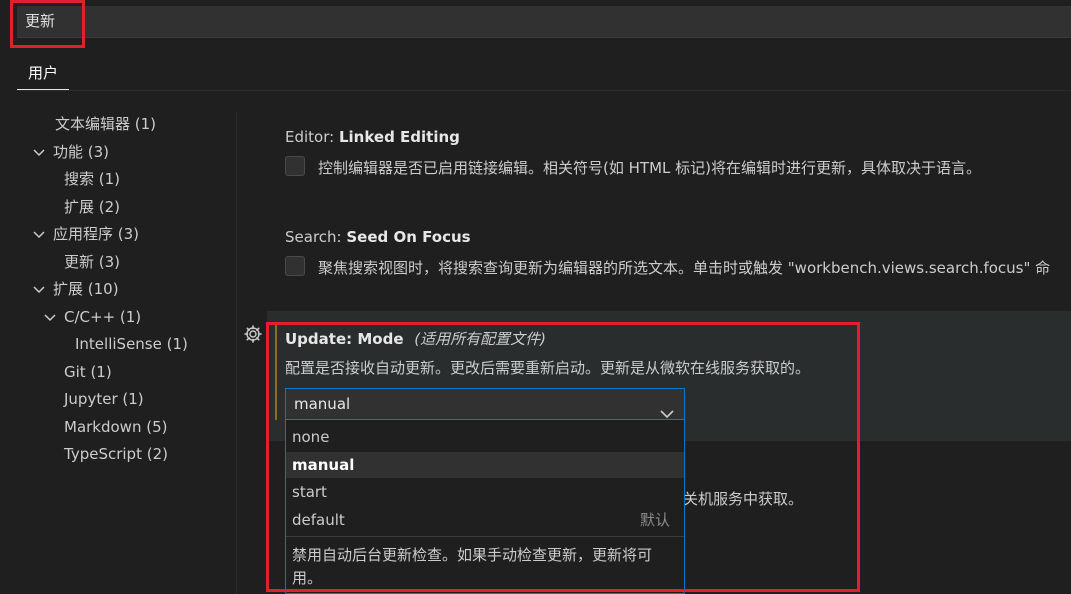  What do you see at coordinates (295, 266) in the screenshot?
I see `seed-on-focus-checkbox` at bounding box center [295, 266].